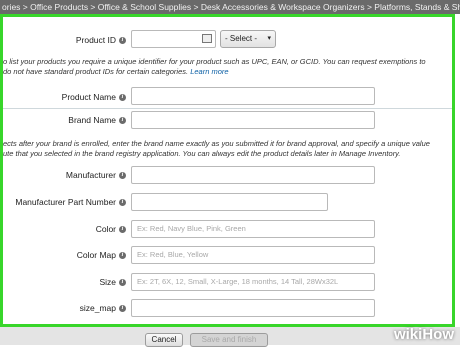 The image size is (460, 347). What do you see at coordinates (209, 71) in the screenshot?
I see `learn-more-link: Learn more` at bounding box center [209, 71].